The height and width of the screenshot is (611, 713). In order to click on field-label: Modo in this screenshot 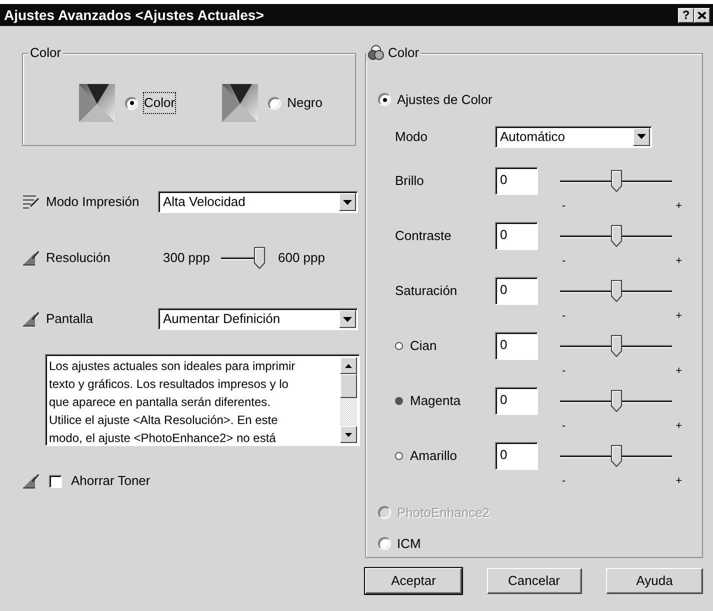, I will do `click(412, 137)`.